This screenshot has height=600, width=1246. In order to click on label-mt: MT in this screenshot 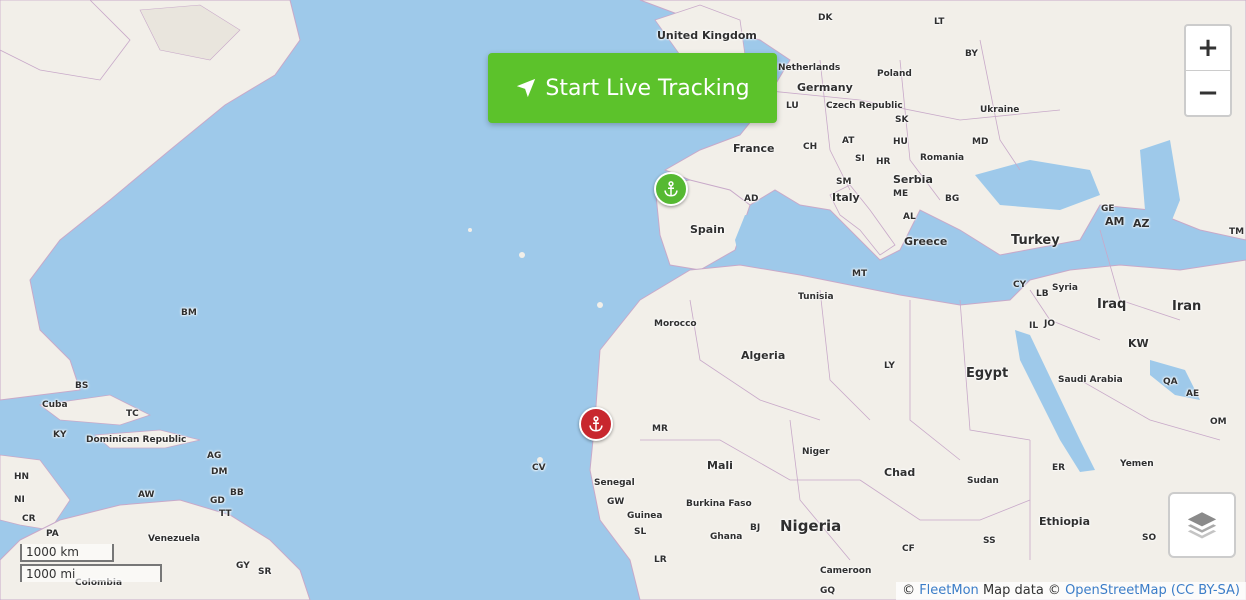, I will do `click(860, 274)`.